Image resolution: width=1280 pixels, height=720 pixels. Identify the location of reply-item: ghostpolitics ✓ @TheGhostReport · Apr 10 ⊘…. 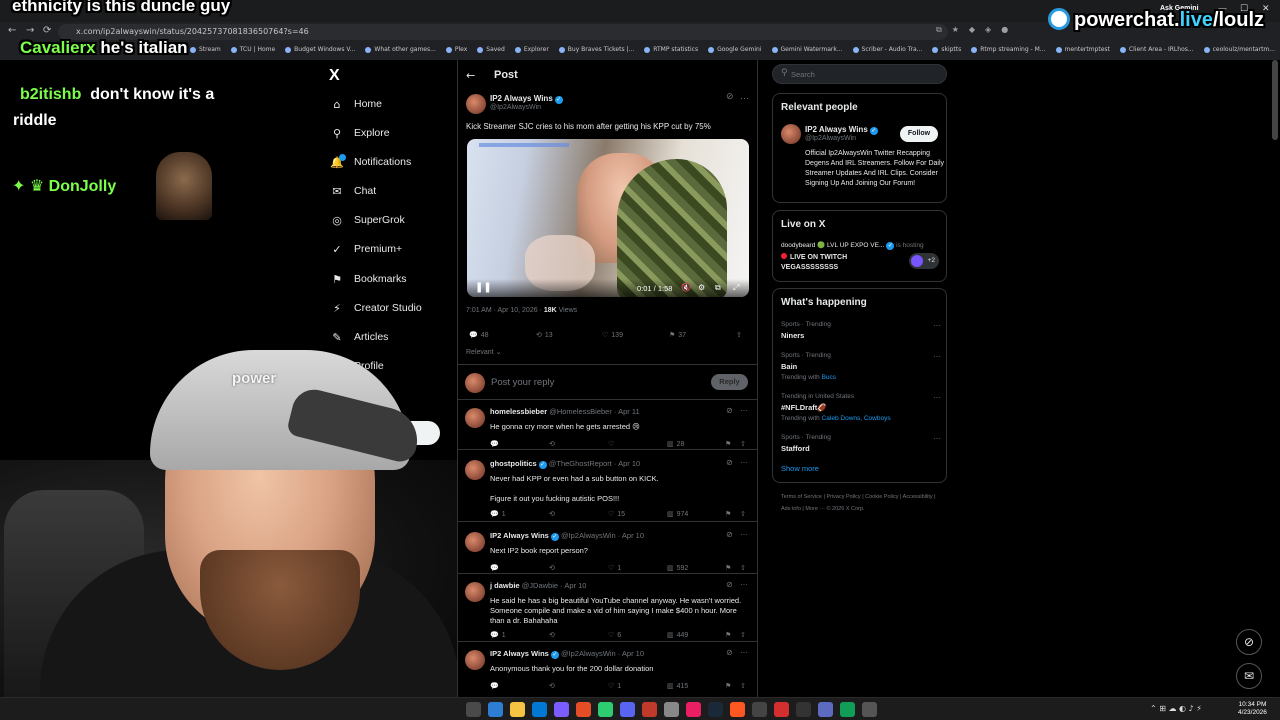
(607, 488).